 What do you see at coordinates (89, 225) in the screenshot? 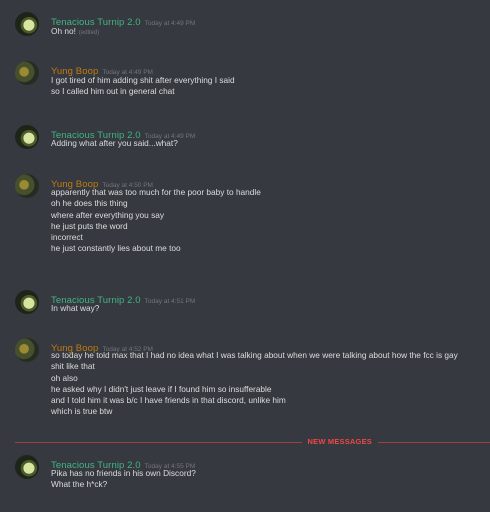
I see `message-line: he just puts the word` at bounding box center [89, 225].